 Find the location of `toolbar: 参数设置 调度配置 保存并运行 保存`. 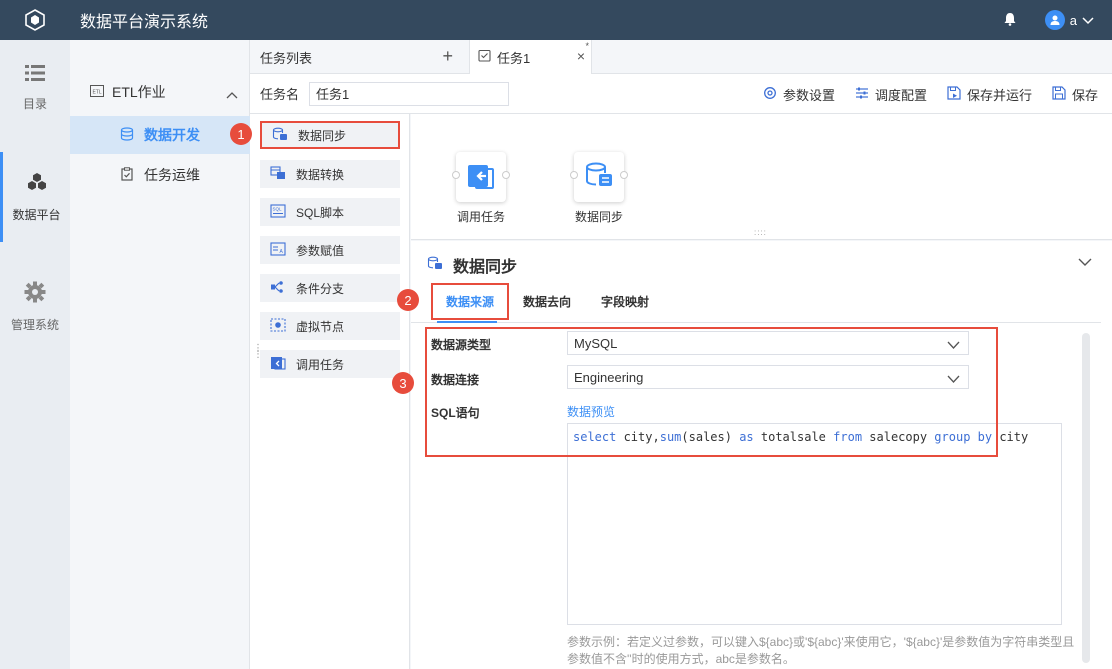

toolbar: 参数设置 调度配置 保存并运行 保存 is located at coordinates (930, 94).